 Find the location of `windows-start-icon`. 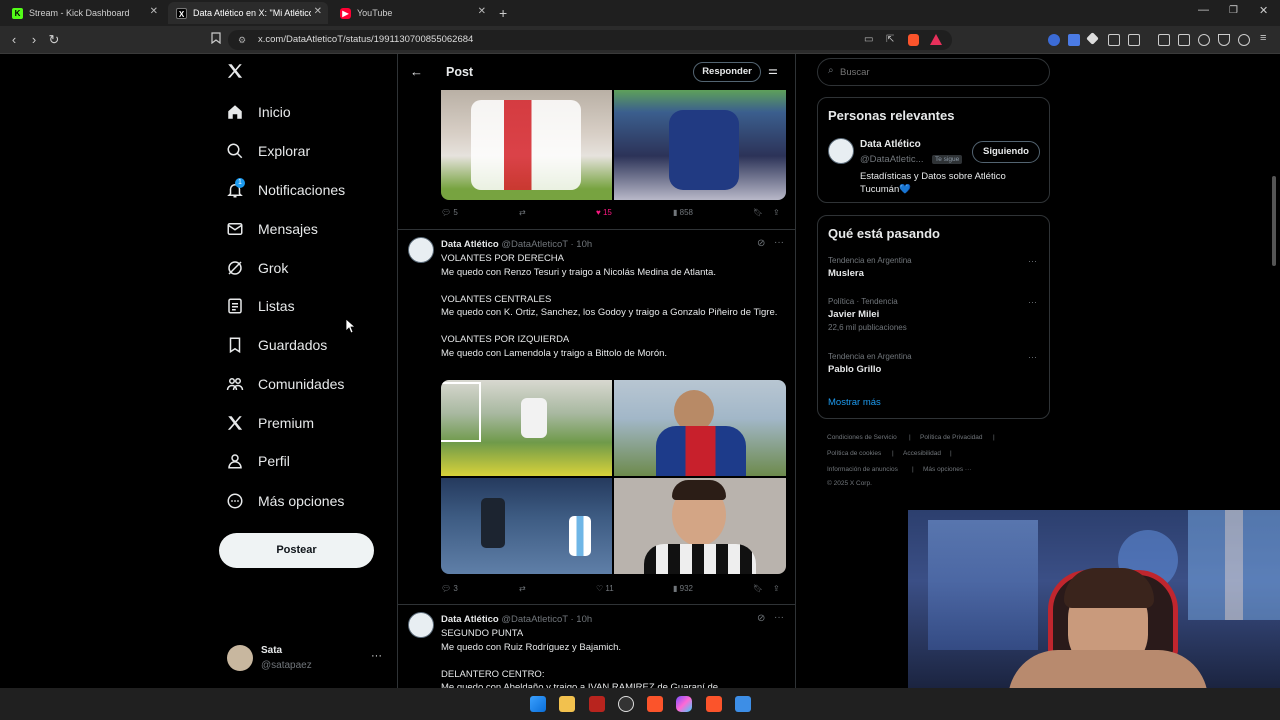

windows-start-icon is located at coordinates (538, 704).